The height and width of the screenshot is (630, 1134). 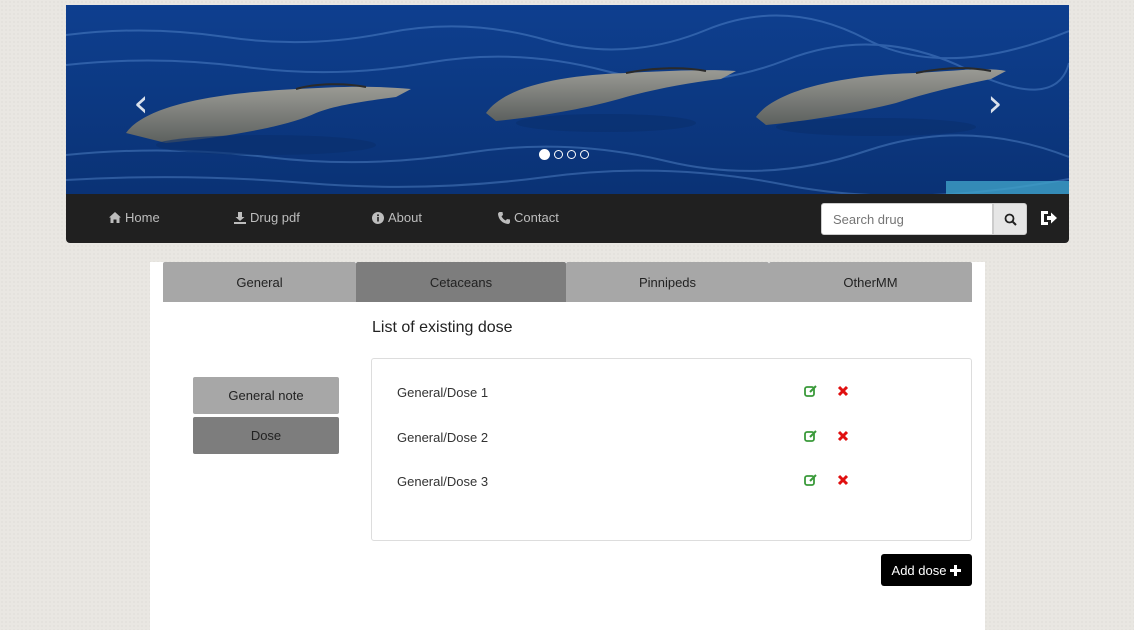 I want to click on nav-contact: Contact, so click(x=528, y=217).